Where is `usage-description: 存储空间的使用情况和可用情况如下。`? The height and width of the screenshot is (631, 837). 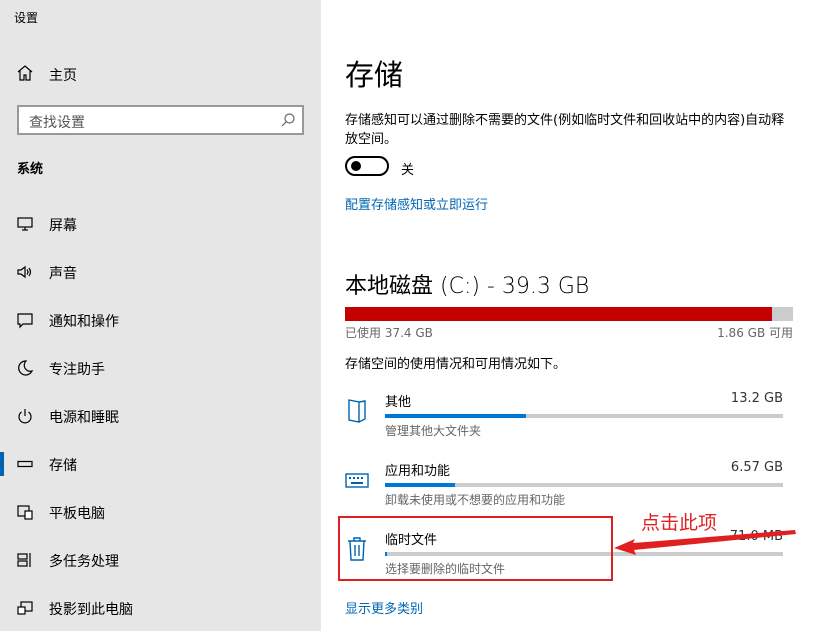
usage-description: 存储空间的使用情况和可用情况如下。 is located at coordinates (456, 364).